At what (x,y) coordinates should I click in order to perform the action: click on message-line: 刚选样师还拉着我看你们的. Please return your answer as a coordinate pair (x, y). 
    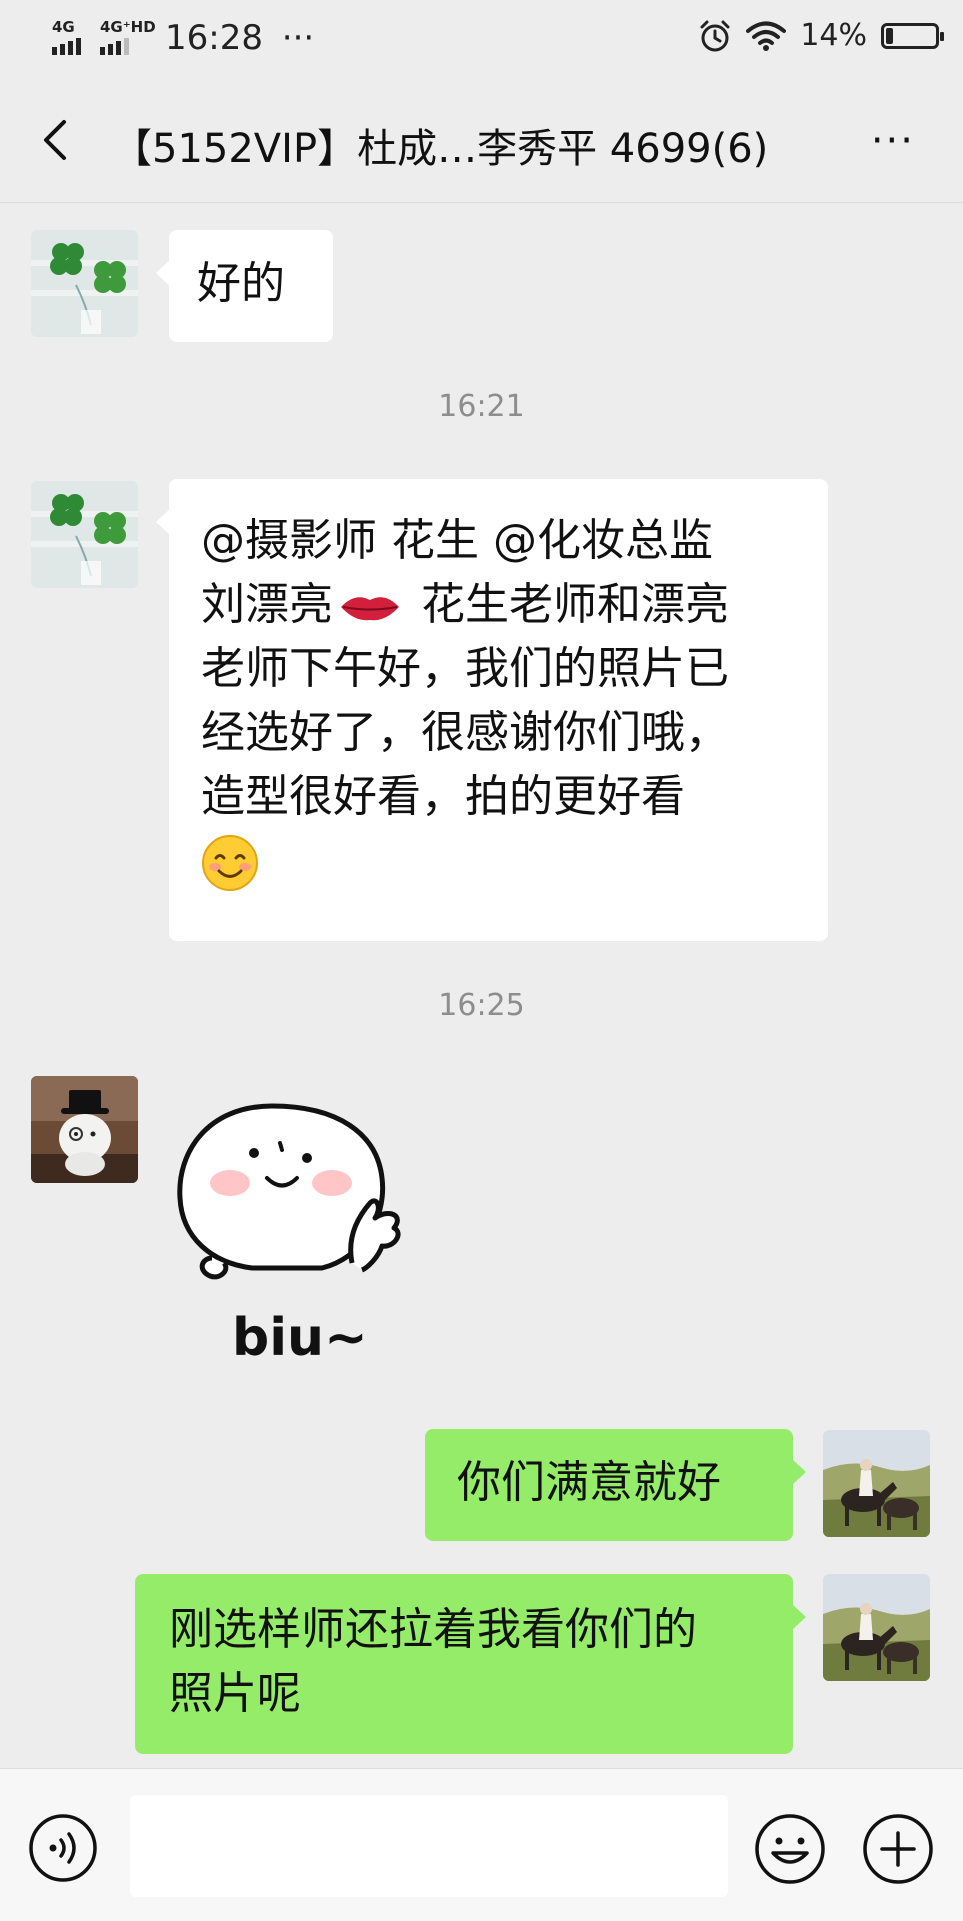
    Looking at the image, I should click on (433, 1629).